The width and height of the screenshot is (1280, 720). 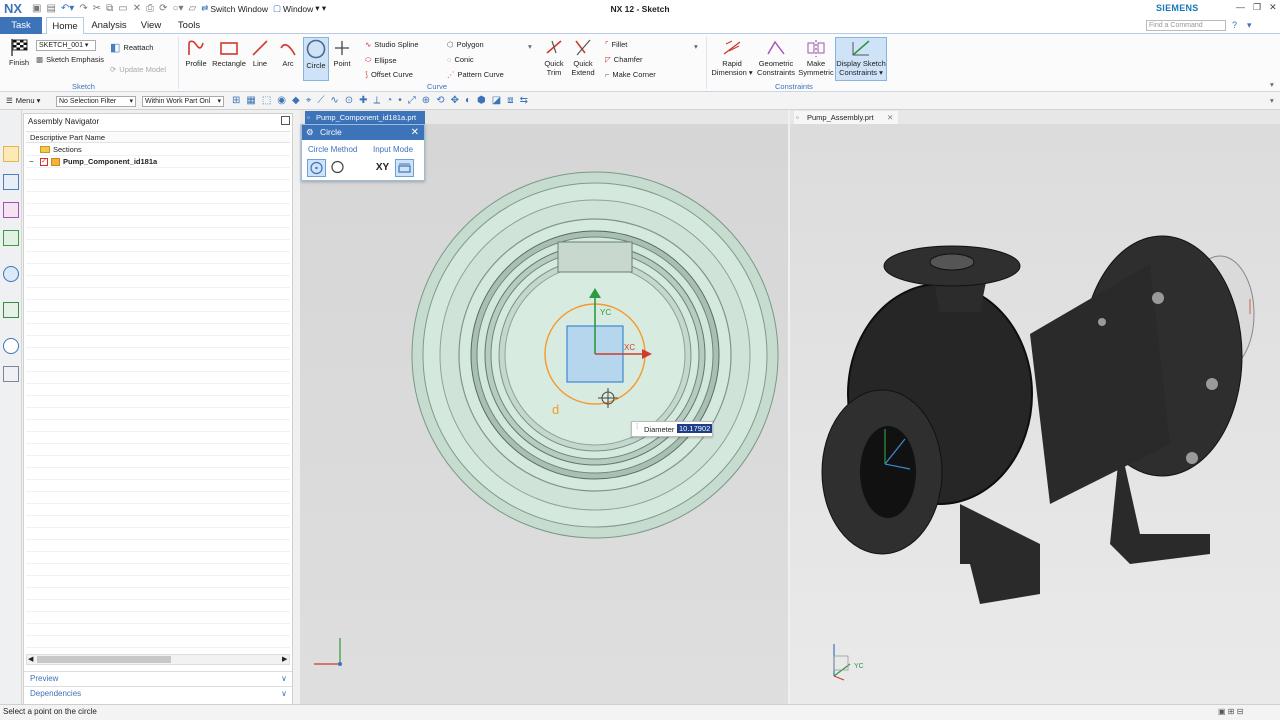 What do you see at coordinates (67, 8) in the screenshot?
I see `undo-icon: ↶▾` at bounding box center [67, 8].